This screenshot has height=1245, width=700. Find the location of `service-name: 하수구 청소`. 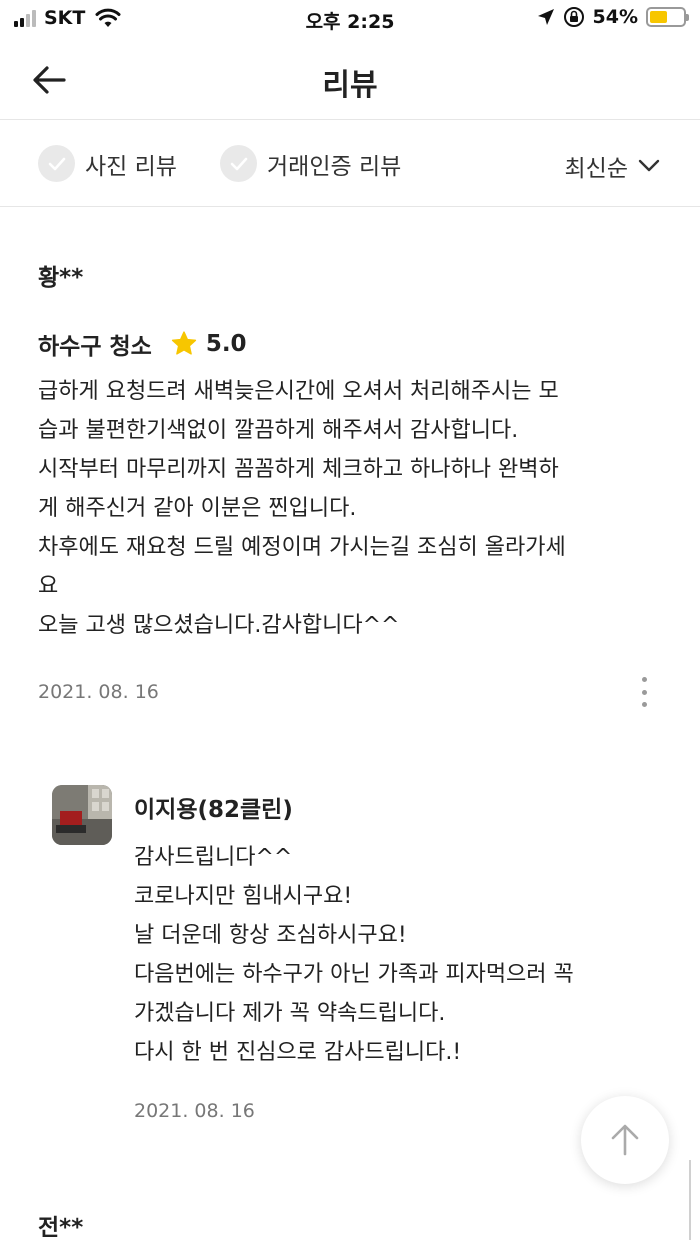

service-name: 하수구 청소 is located at coordinates (95, 347).